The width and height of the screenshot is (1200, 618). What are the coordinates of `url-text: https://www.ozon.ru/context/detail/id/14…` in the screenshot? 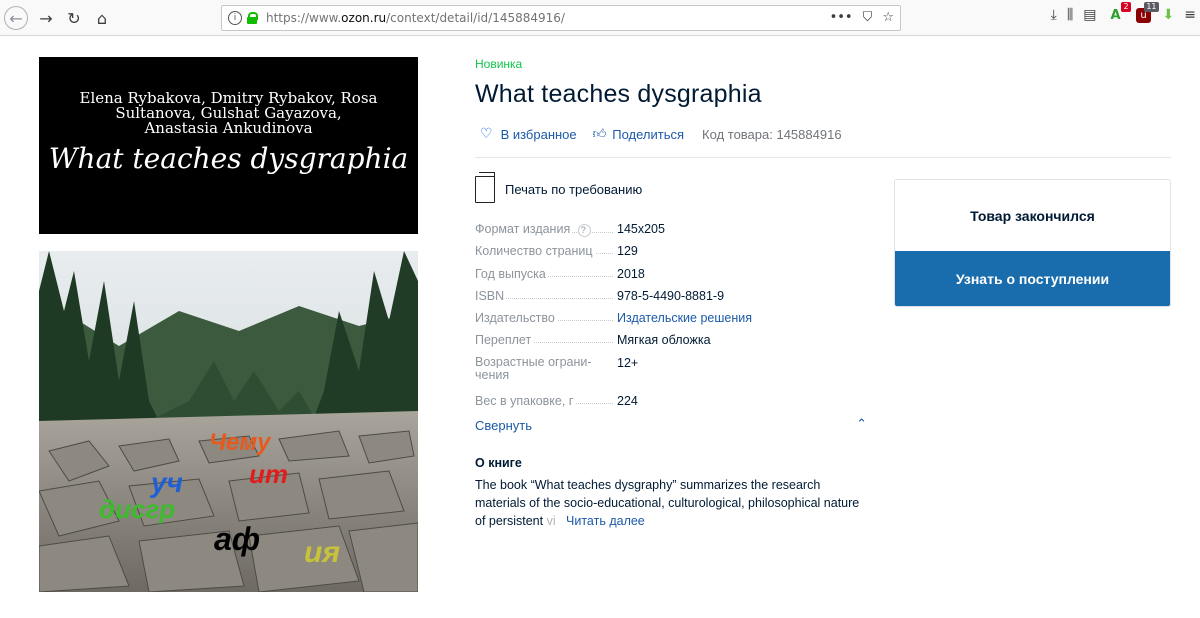 It's located at (415, 18).